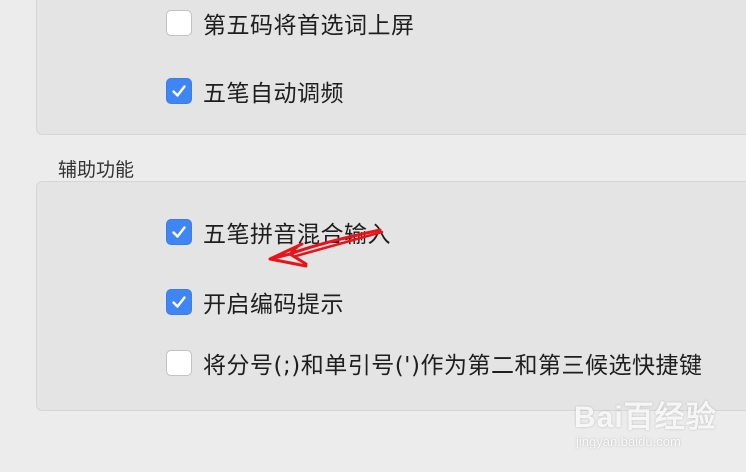 Image resolution: width=746 pixels, height=472 pixels. Describe the element at coordinates (309, 26) in the screenshot. I see `option-label: 第五码将首选词上屏` at that location.